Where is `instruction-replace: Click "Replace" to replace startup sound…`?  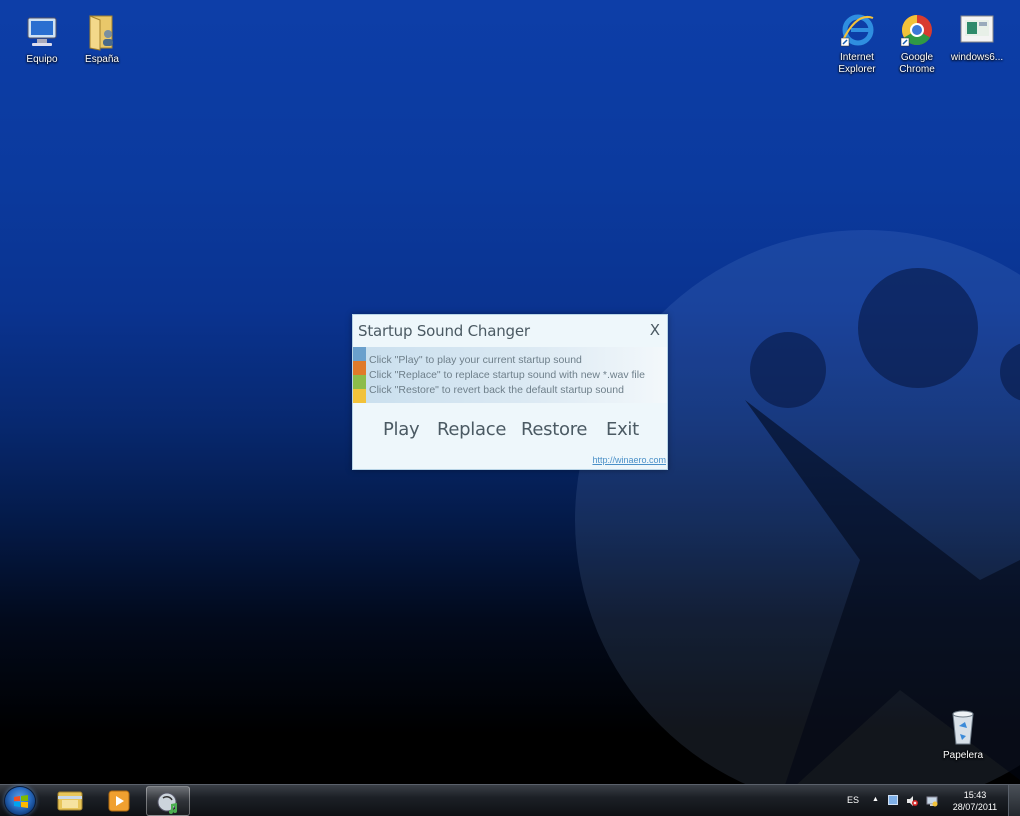
instruction-replace: Click "Replace" to replace startup sound… is located at coordinates (507, 375).